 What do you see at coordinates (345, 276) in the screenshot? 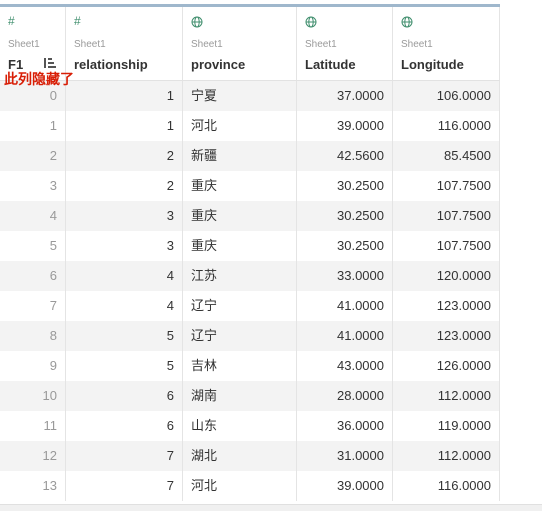
I see `cell-latitude: 33.0000` at bounding box center [345, 276].